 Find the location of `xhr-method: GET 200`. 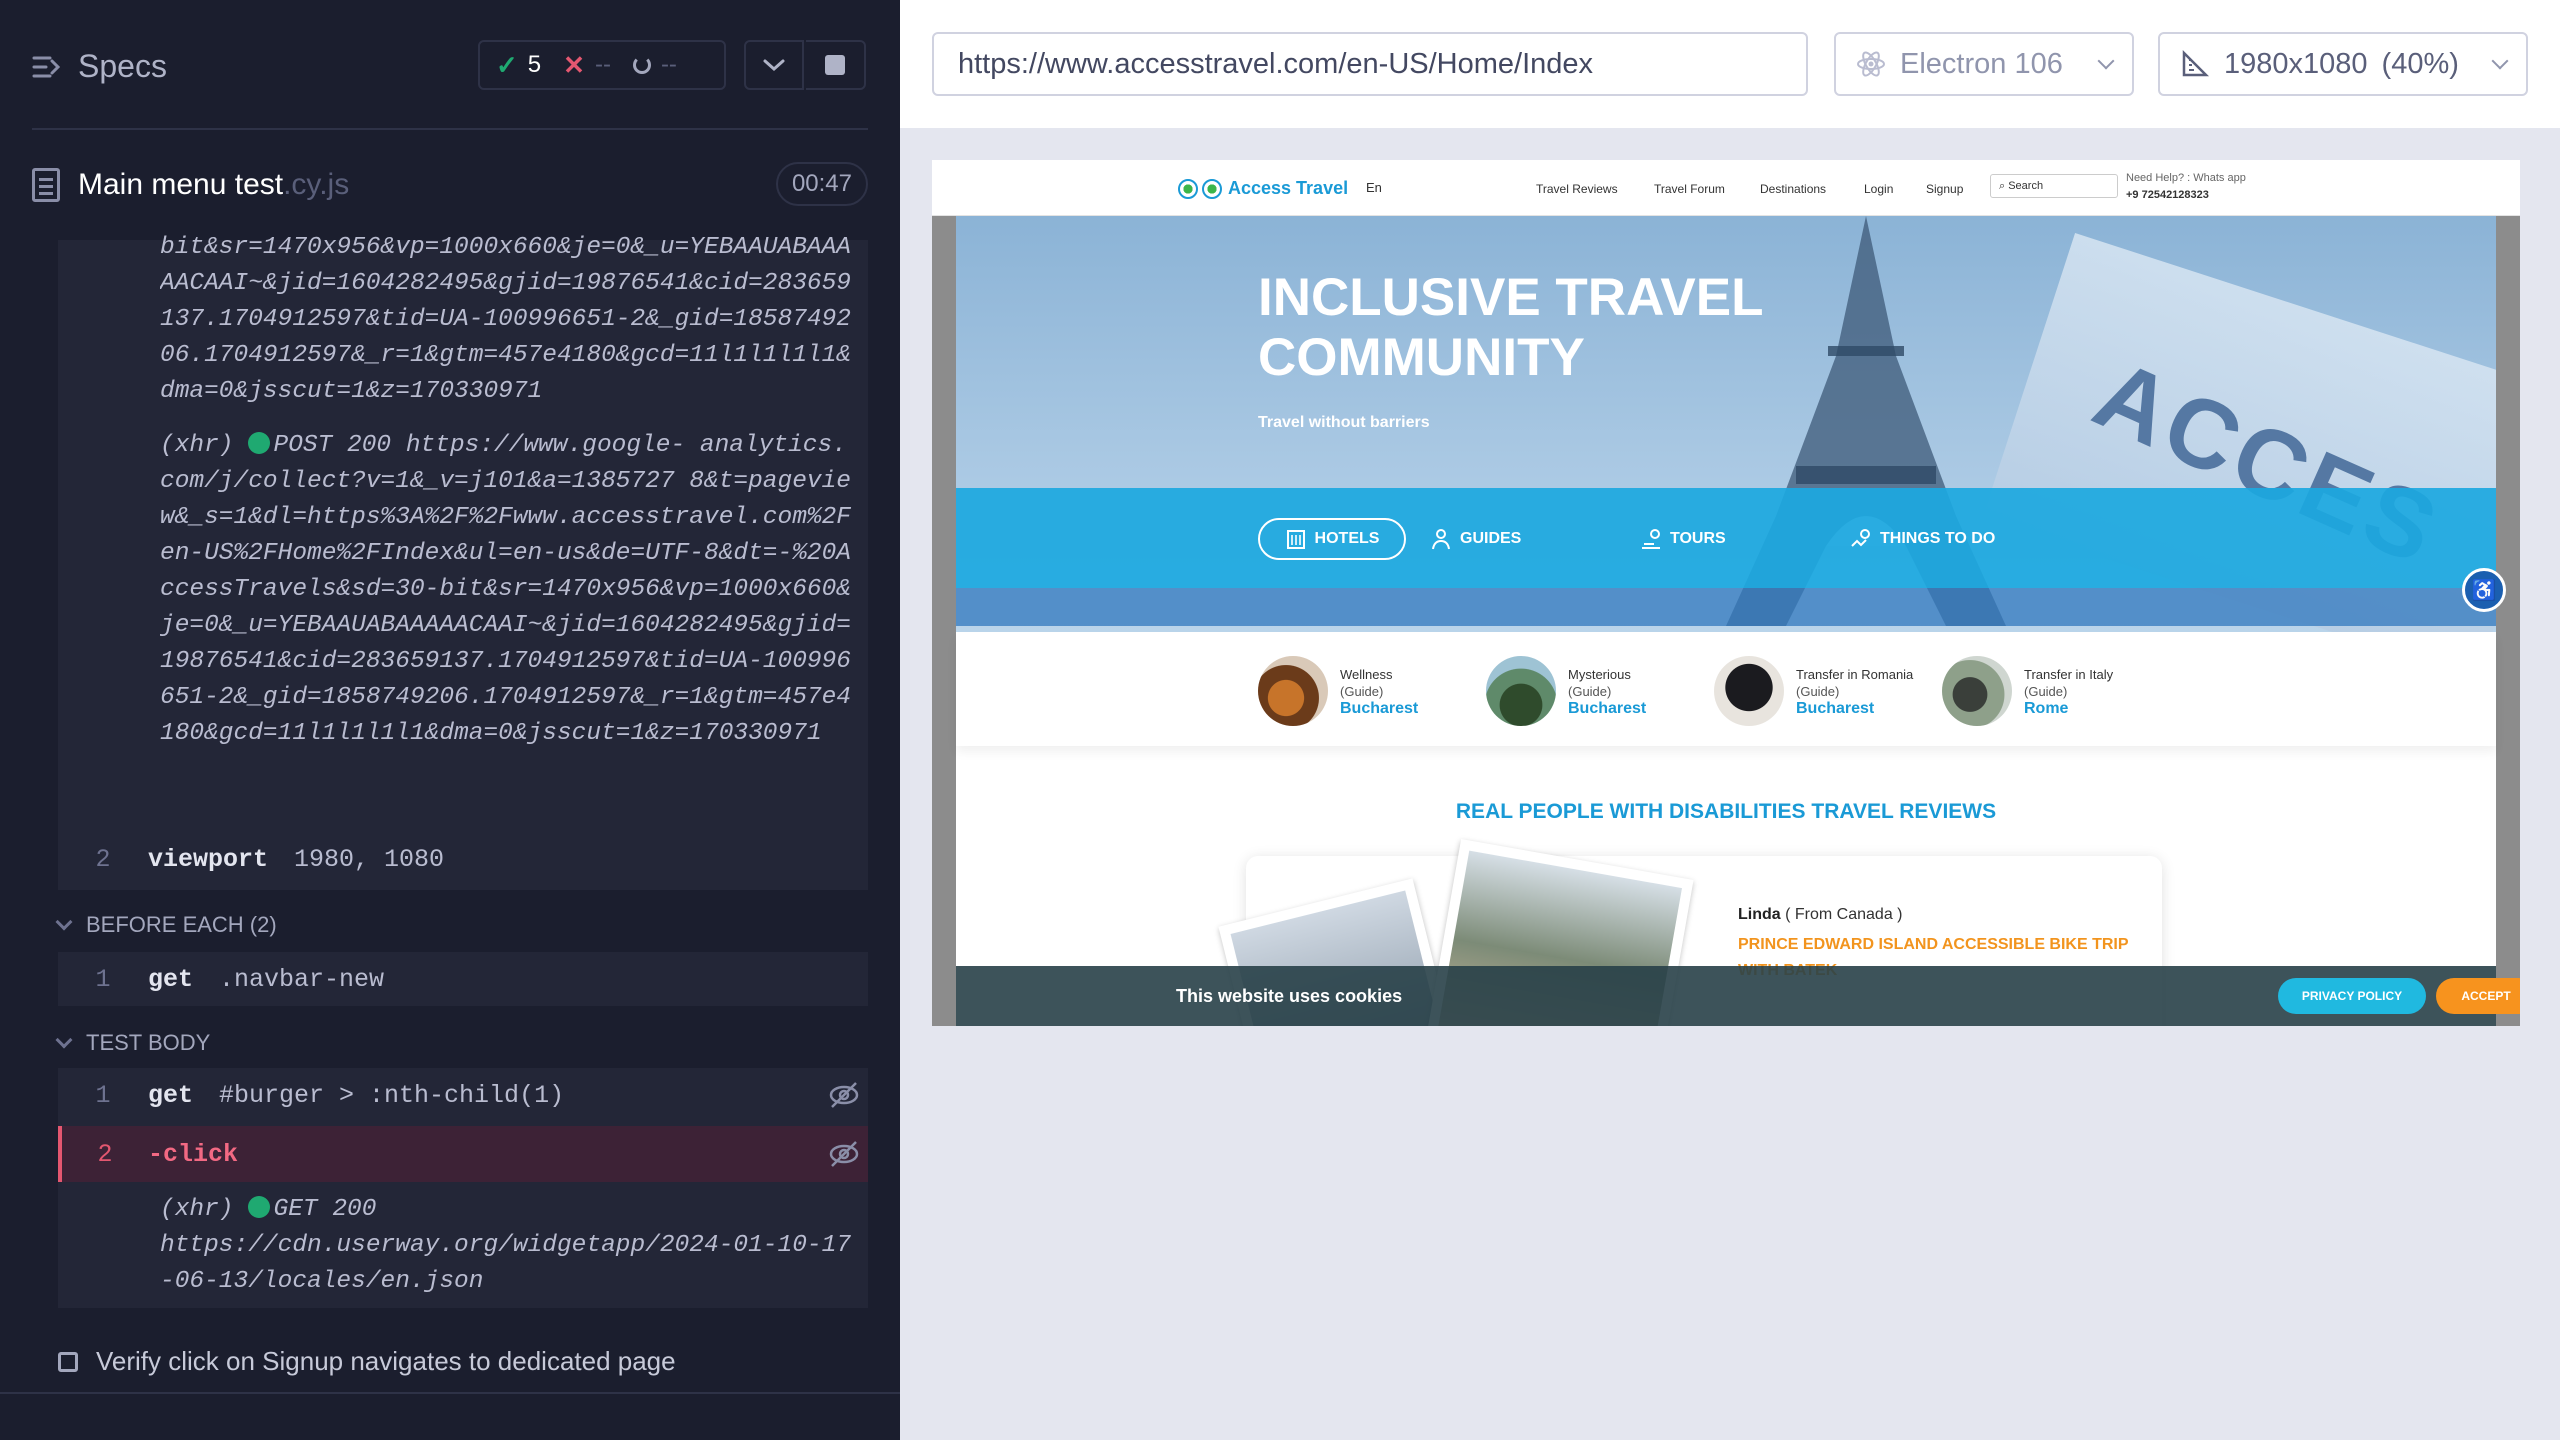

xhr-method: GET 200 is located at coordinates (325, 1209).